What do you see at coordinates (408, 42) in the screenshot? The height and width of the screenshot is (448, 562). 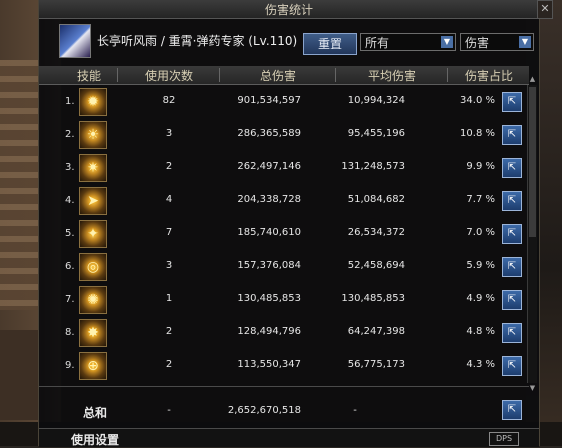 I see `filter-select: 所有 ▼` at bounding box center [408, 42].